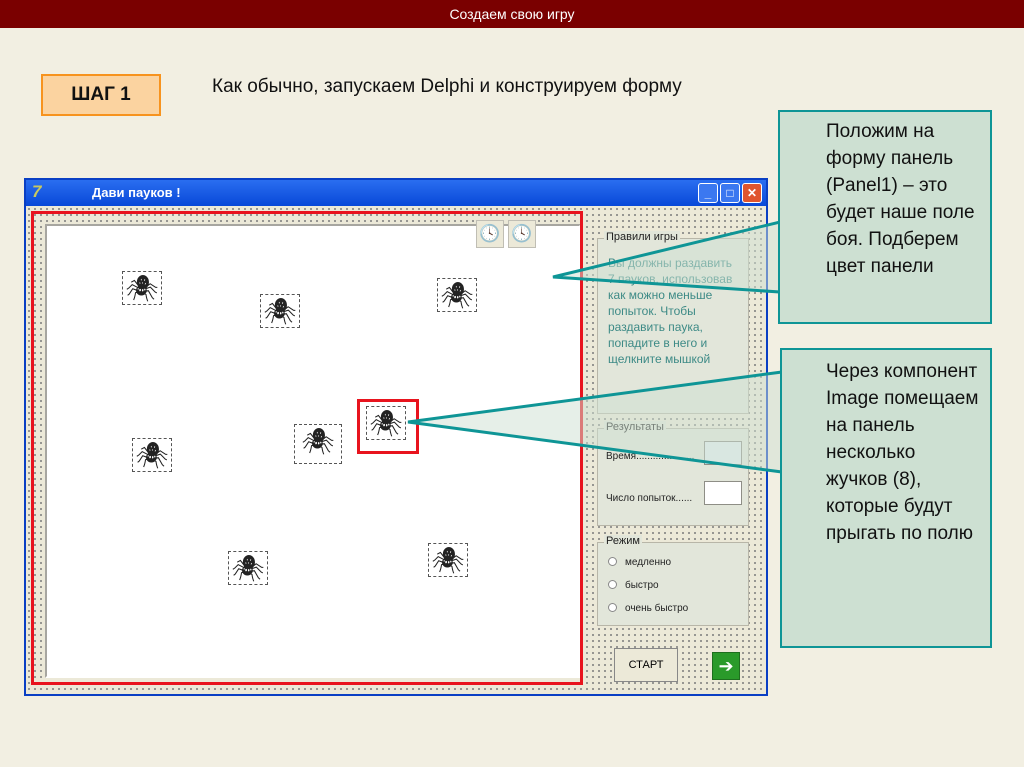 Image resolution: width=1024 pixels, height=767 pixels. I want to click on green-arrow-icon: ➔, so click(726, 666).